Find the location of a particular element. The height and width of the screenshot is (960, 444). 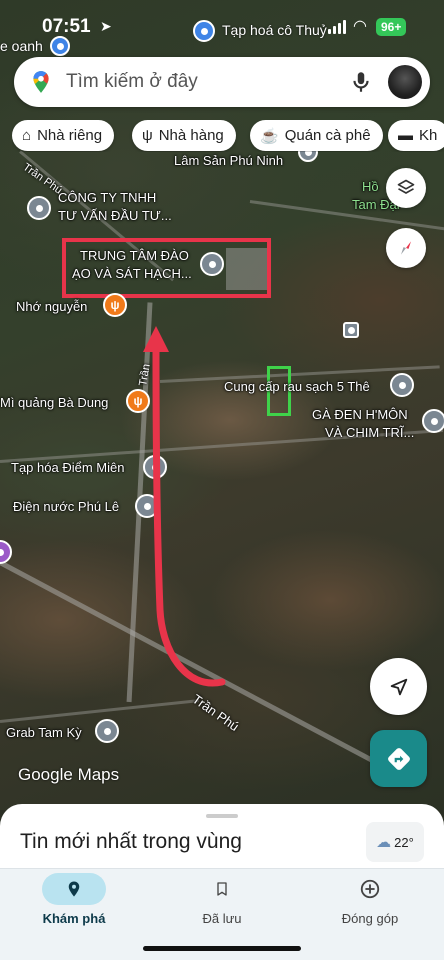

edge-place-label: e oanh is located at coordinates (21, 46).